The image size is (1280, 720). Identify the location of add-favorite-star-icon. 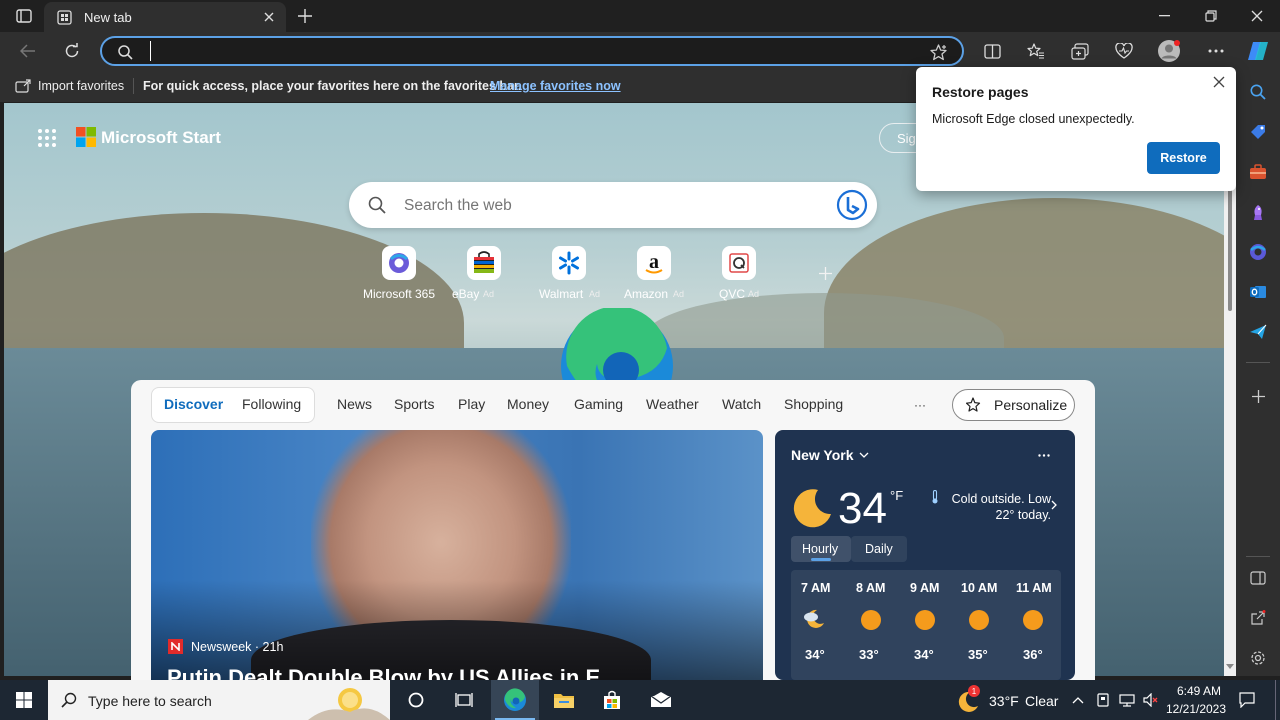
(938, 52).